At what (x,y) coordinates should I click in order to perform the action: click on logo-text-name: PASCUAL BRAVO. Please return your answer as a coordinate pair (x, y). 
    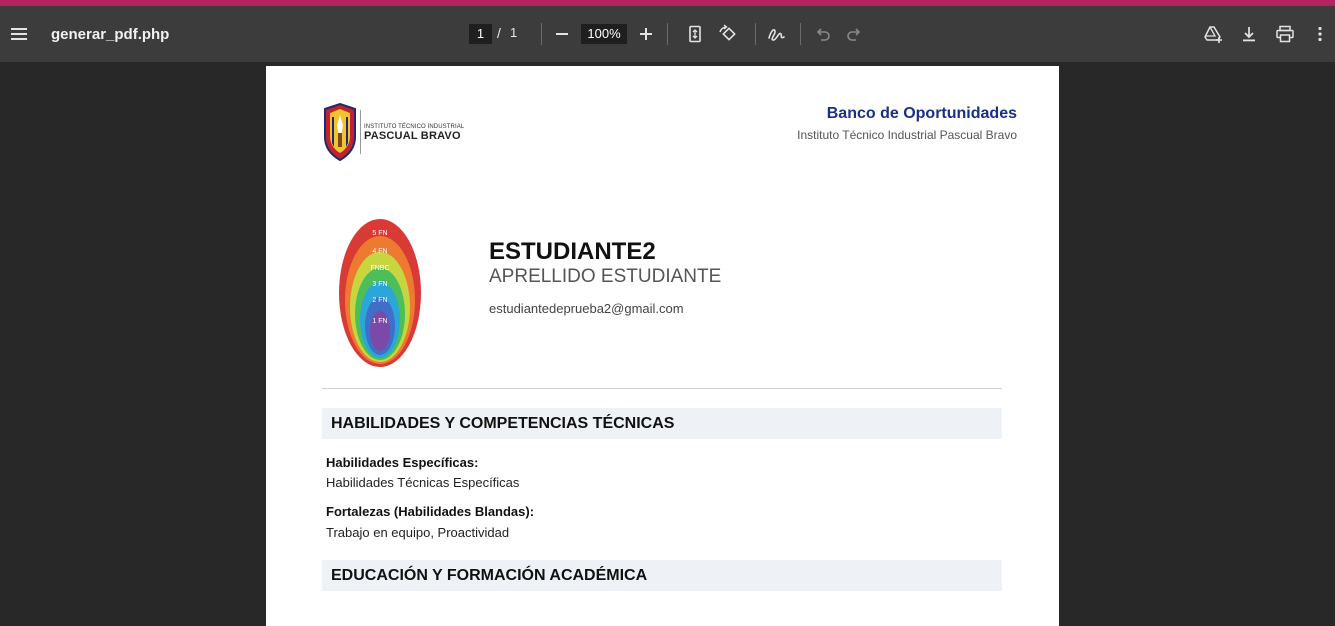
    Looking at the image, I should click on (412, 136).